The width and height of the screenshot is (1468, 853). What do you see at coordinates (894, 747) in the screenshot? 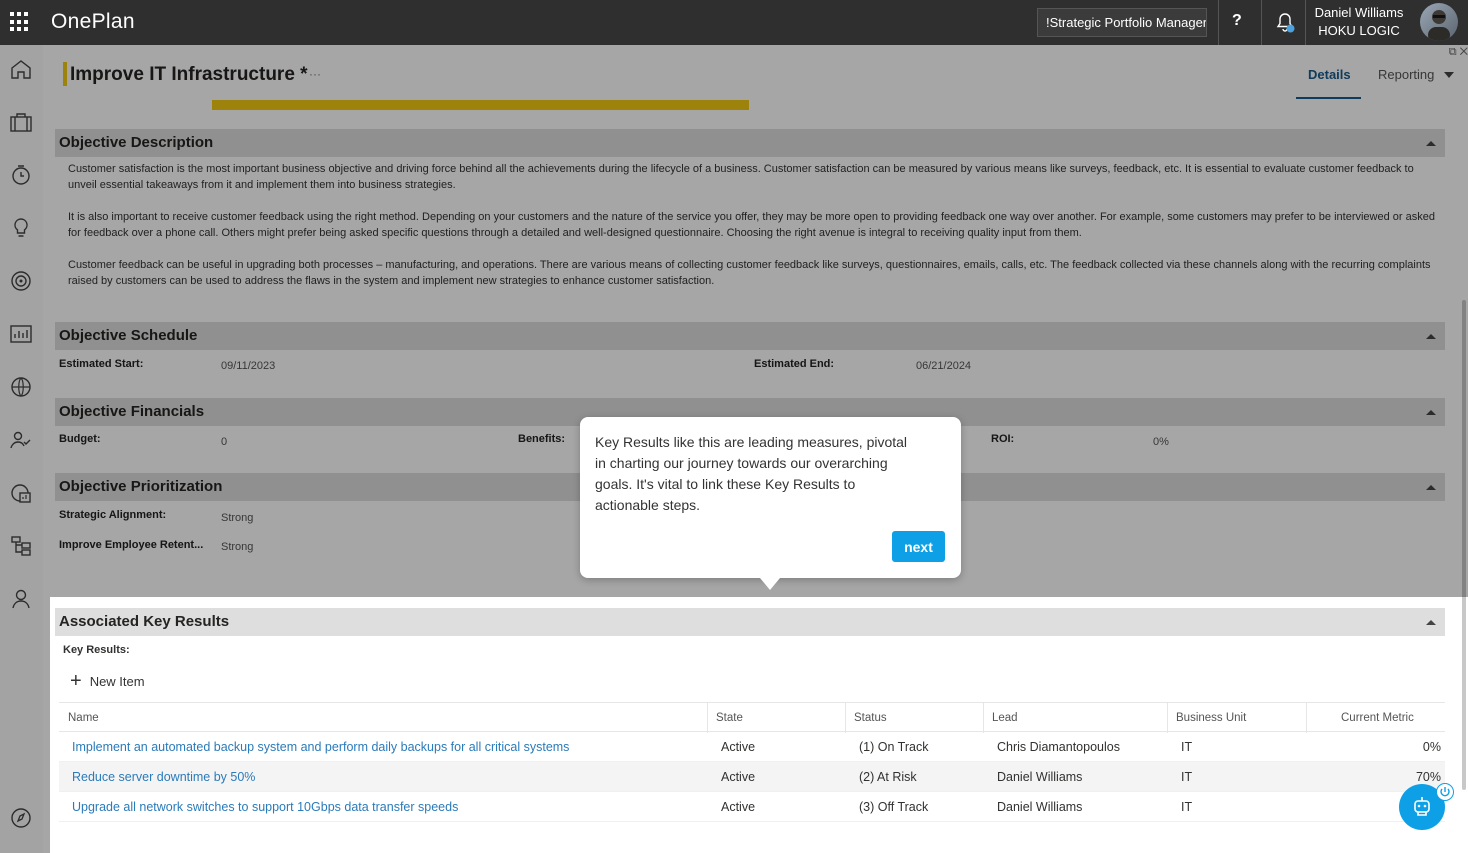
I see `status-cell: (1) On Track` at bounding box center [894, 747].